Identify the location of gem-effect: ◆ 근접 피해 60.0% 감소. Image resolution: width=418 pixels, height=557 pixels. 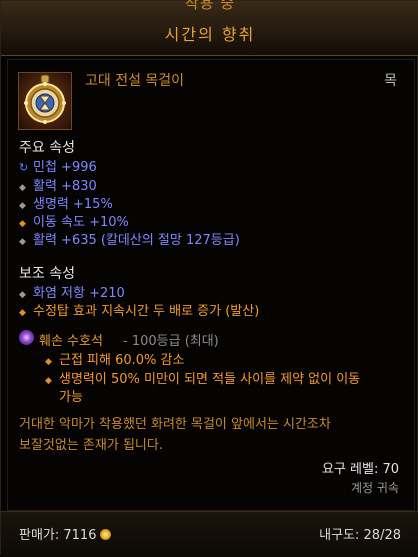
(114, 358).